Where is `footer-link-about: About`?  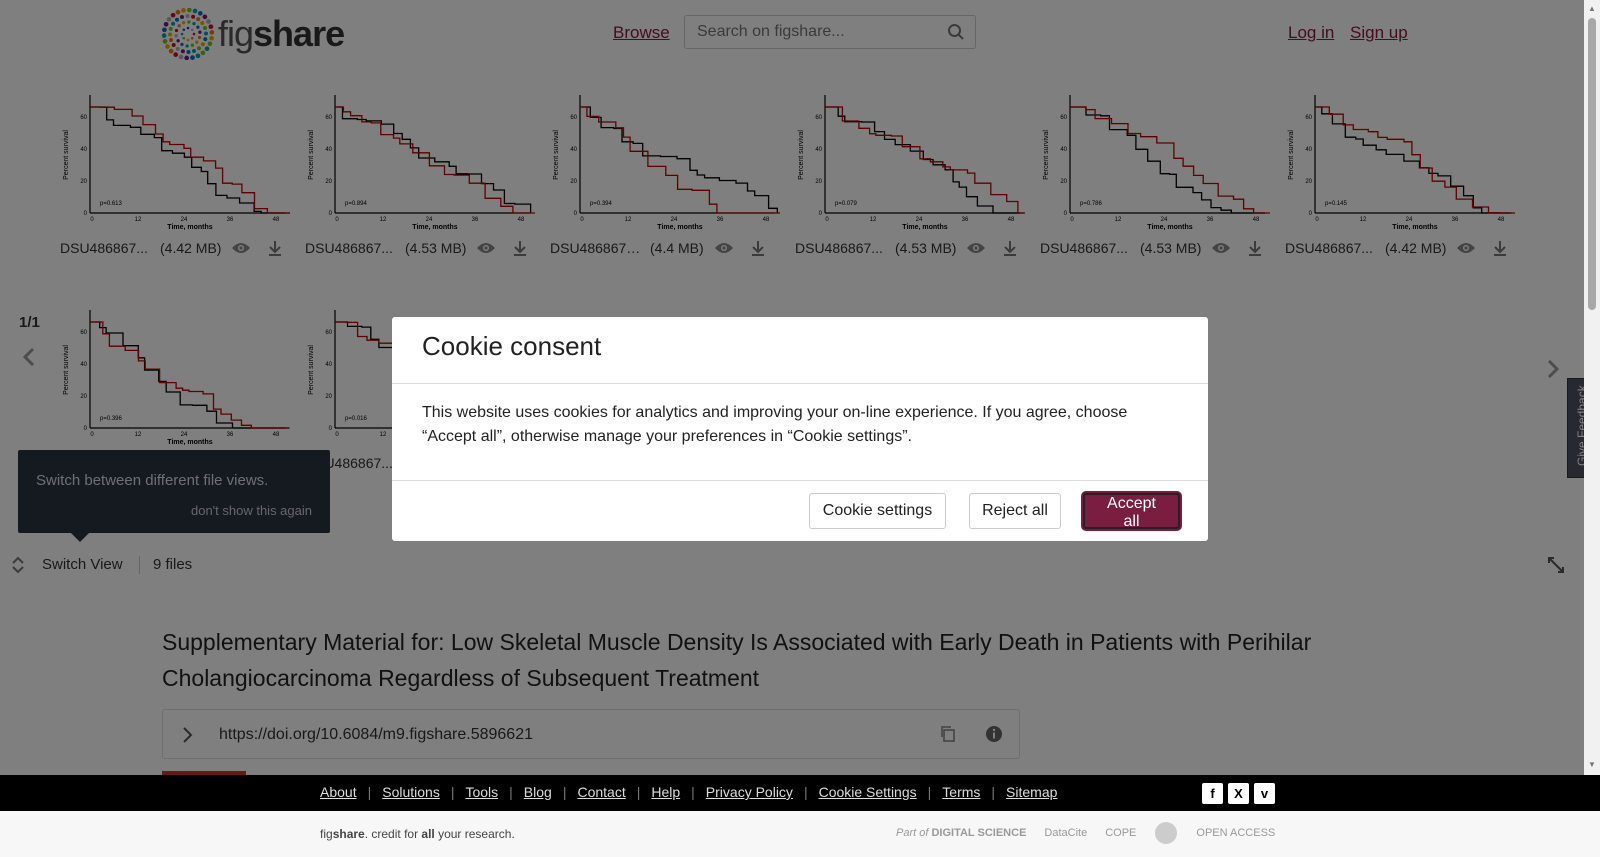
footer-link-about: About is located at coordinates (338, 792).